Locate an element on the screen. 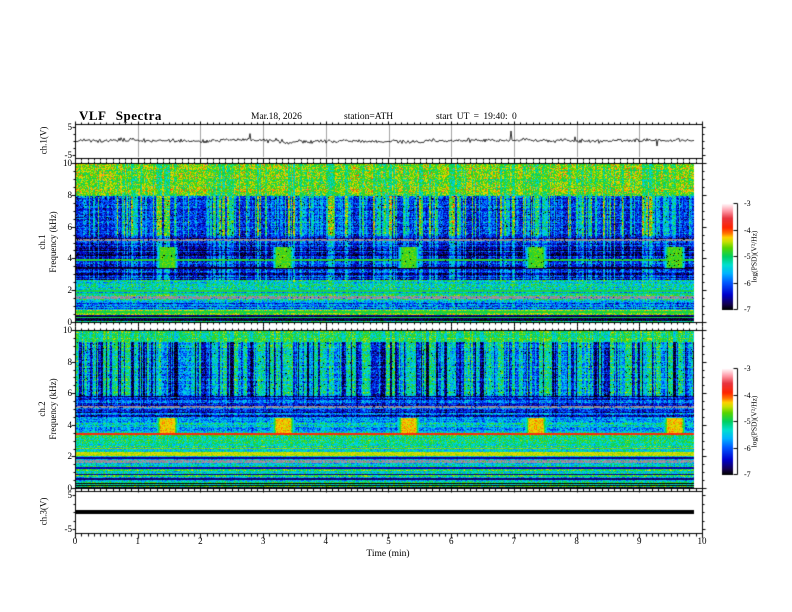  page-title: VLF Spectra is located at coordinates (120, 115).